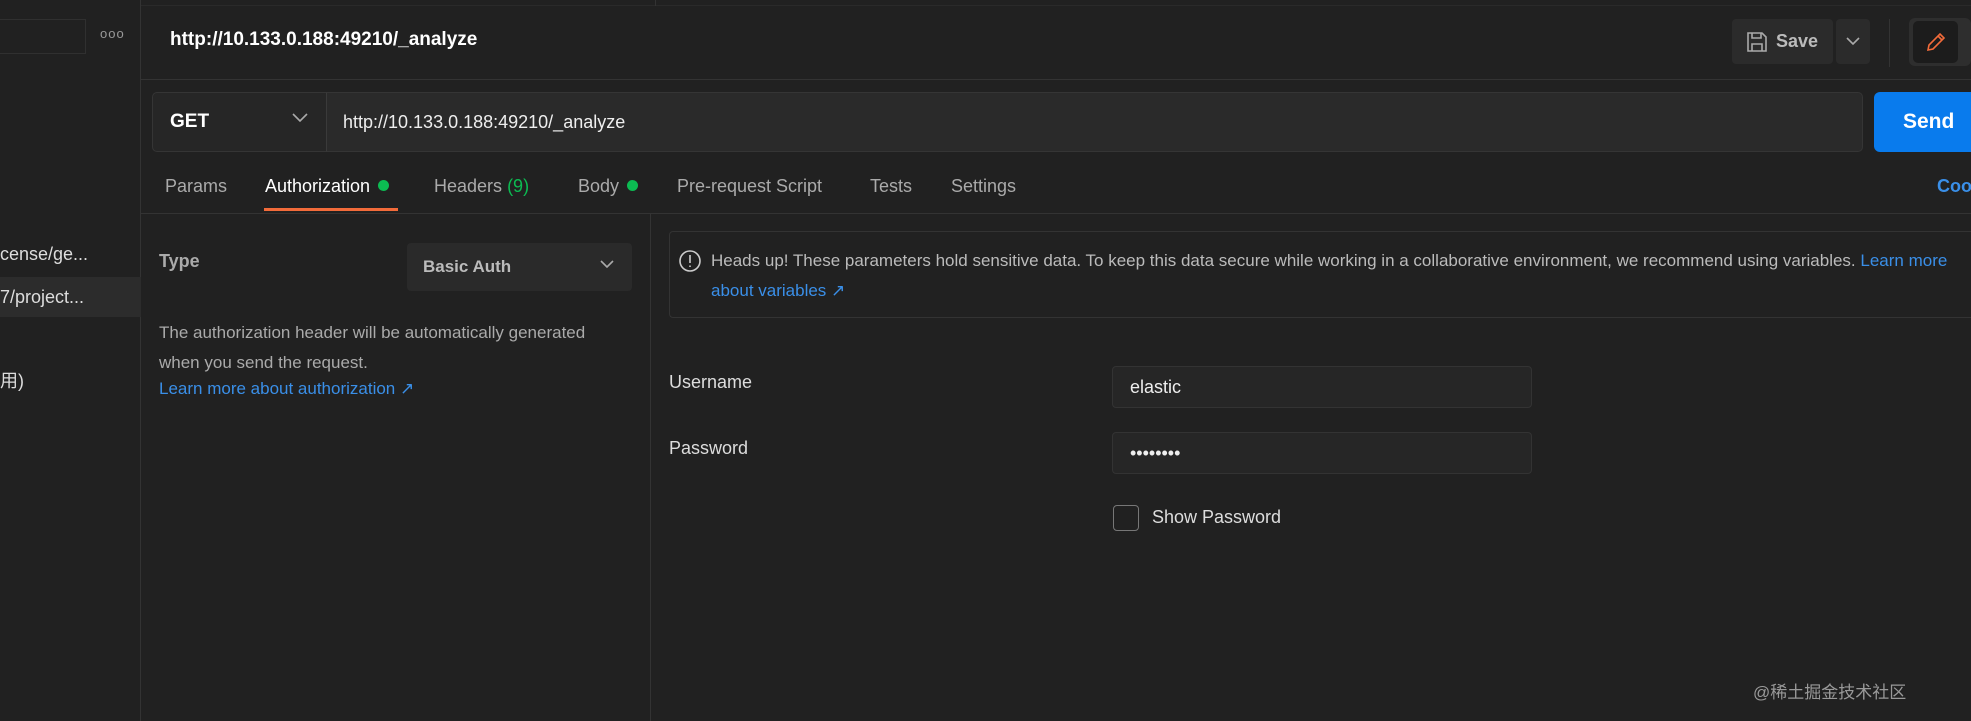 The height and width of the screenshot is (721, 1971). I want to click on pencil-icon, so click(1935, 42).